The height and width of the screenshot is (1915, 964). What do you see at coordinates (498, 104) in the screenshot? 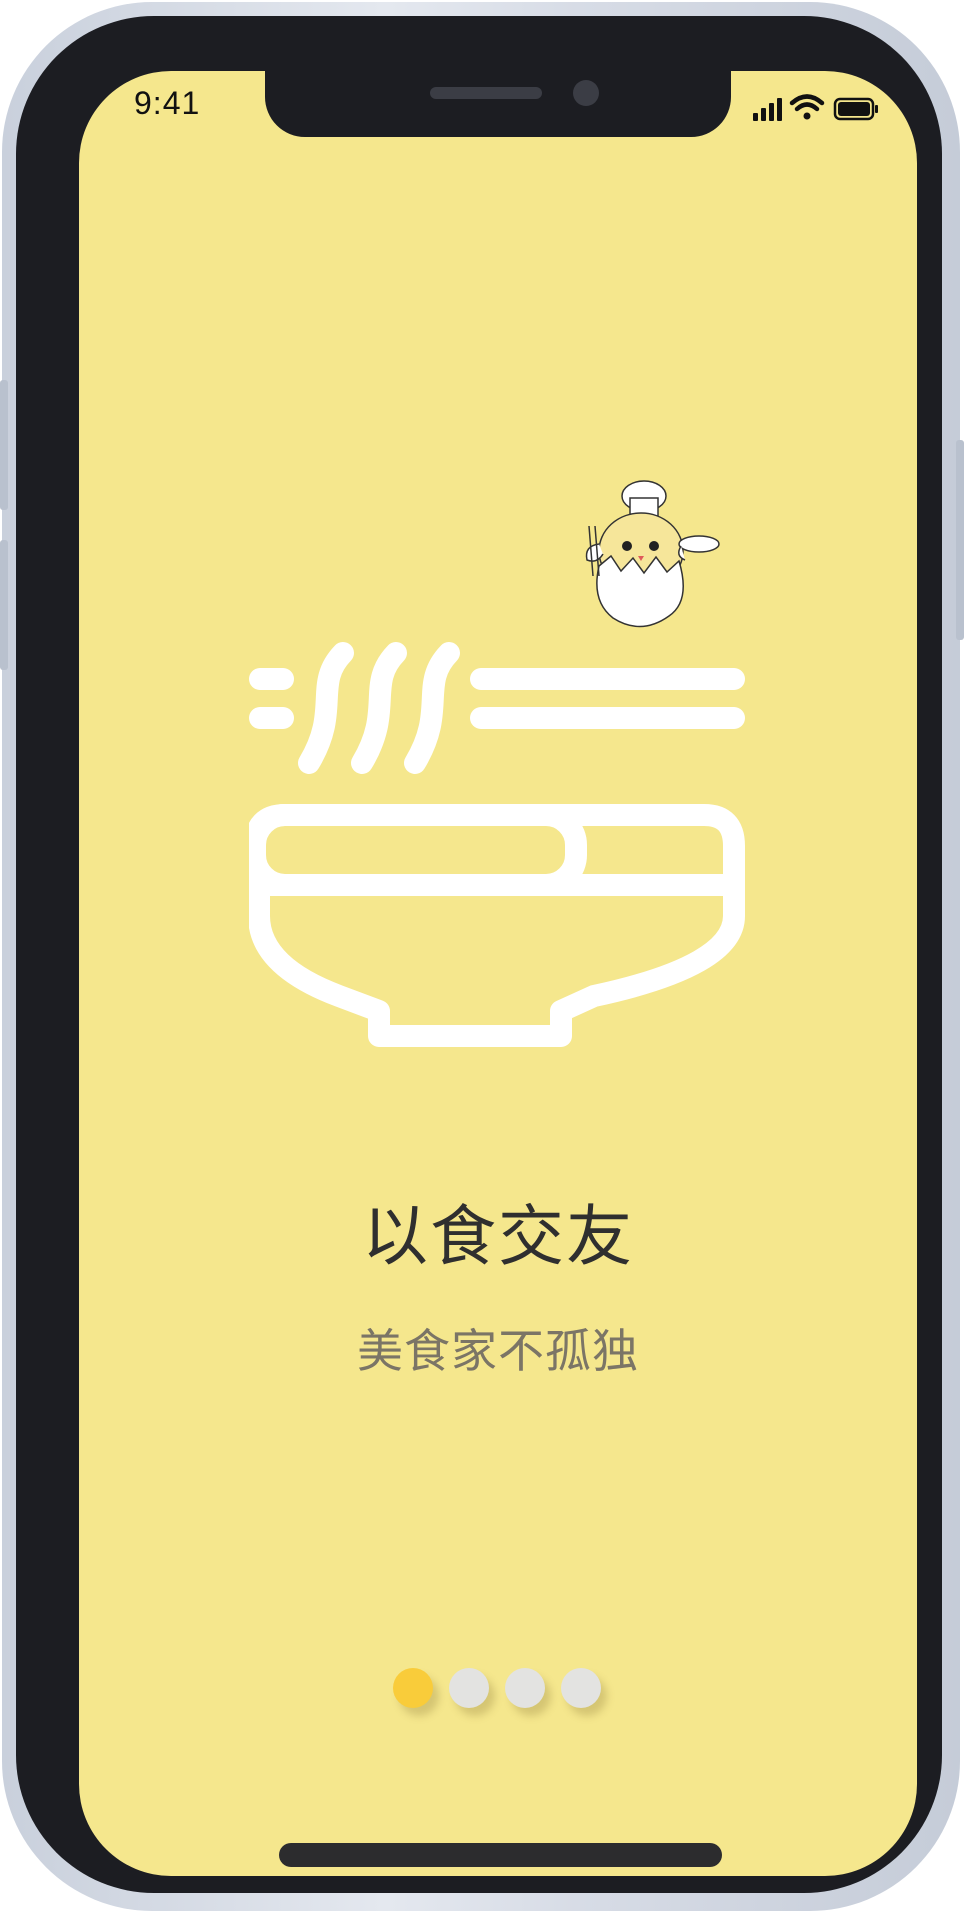
I see `notch` at bounding box center [498, 104].